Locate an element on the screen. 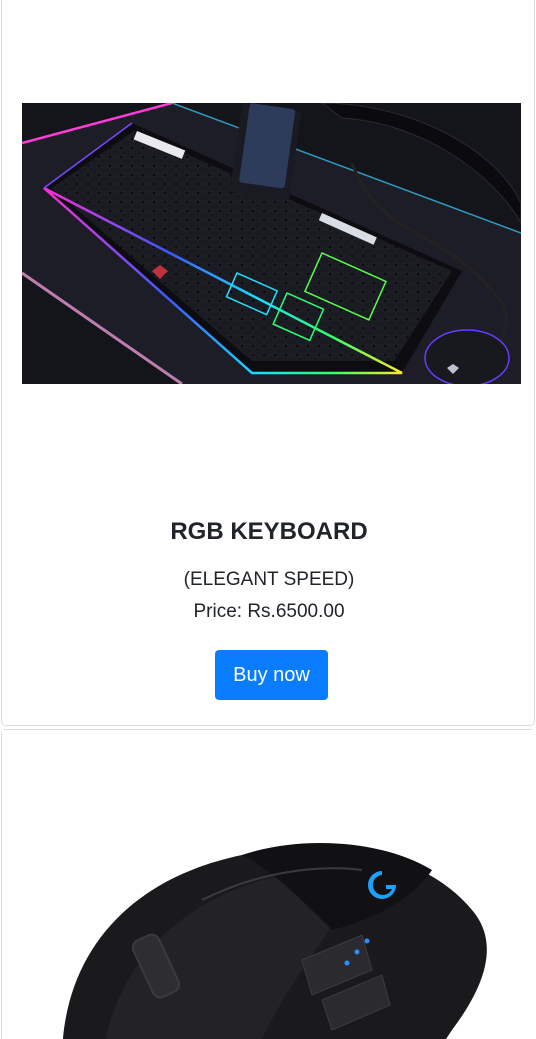  product-price: Price: Rs.6500.00 is located at coordinates (269, 611).